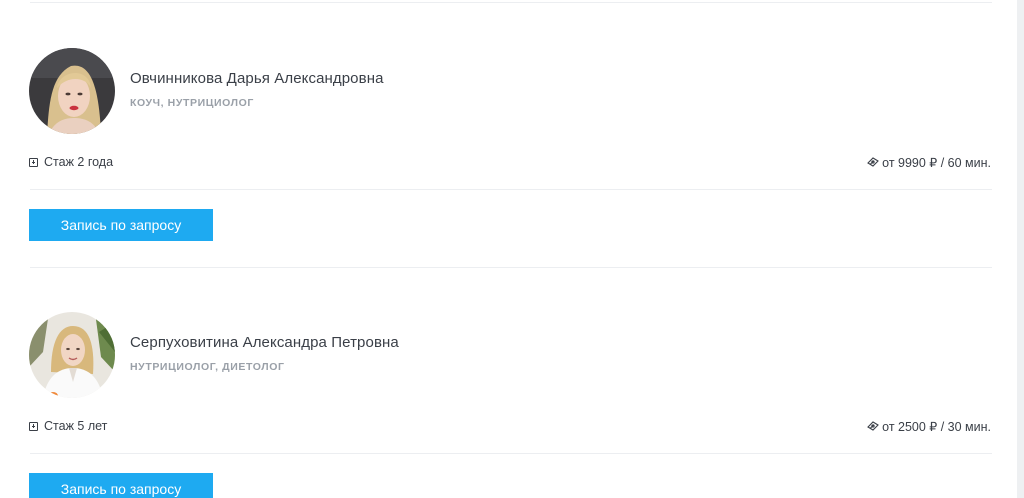 This screenshot has width=1024, height=498. I want to click on experience-label: Стаж 2 года, so click(79, 162).